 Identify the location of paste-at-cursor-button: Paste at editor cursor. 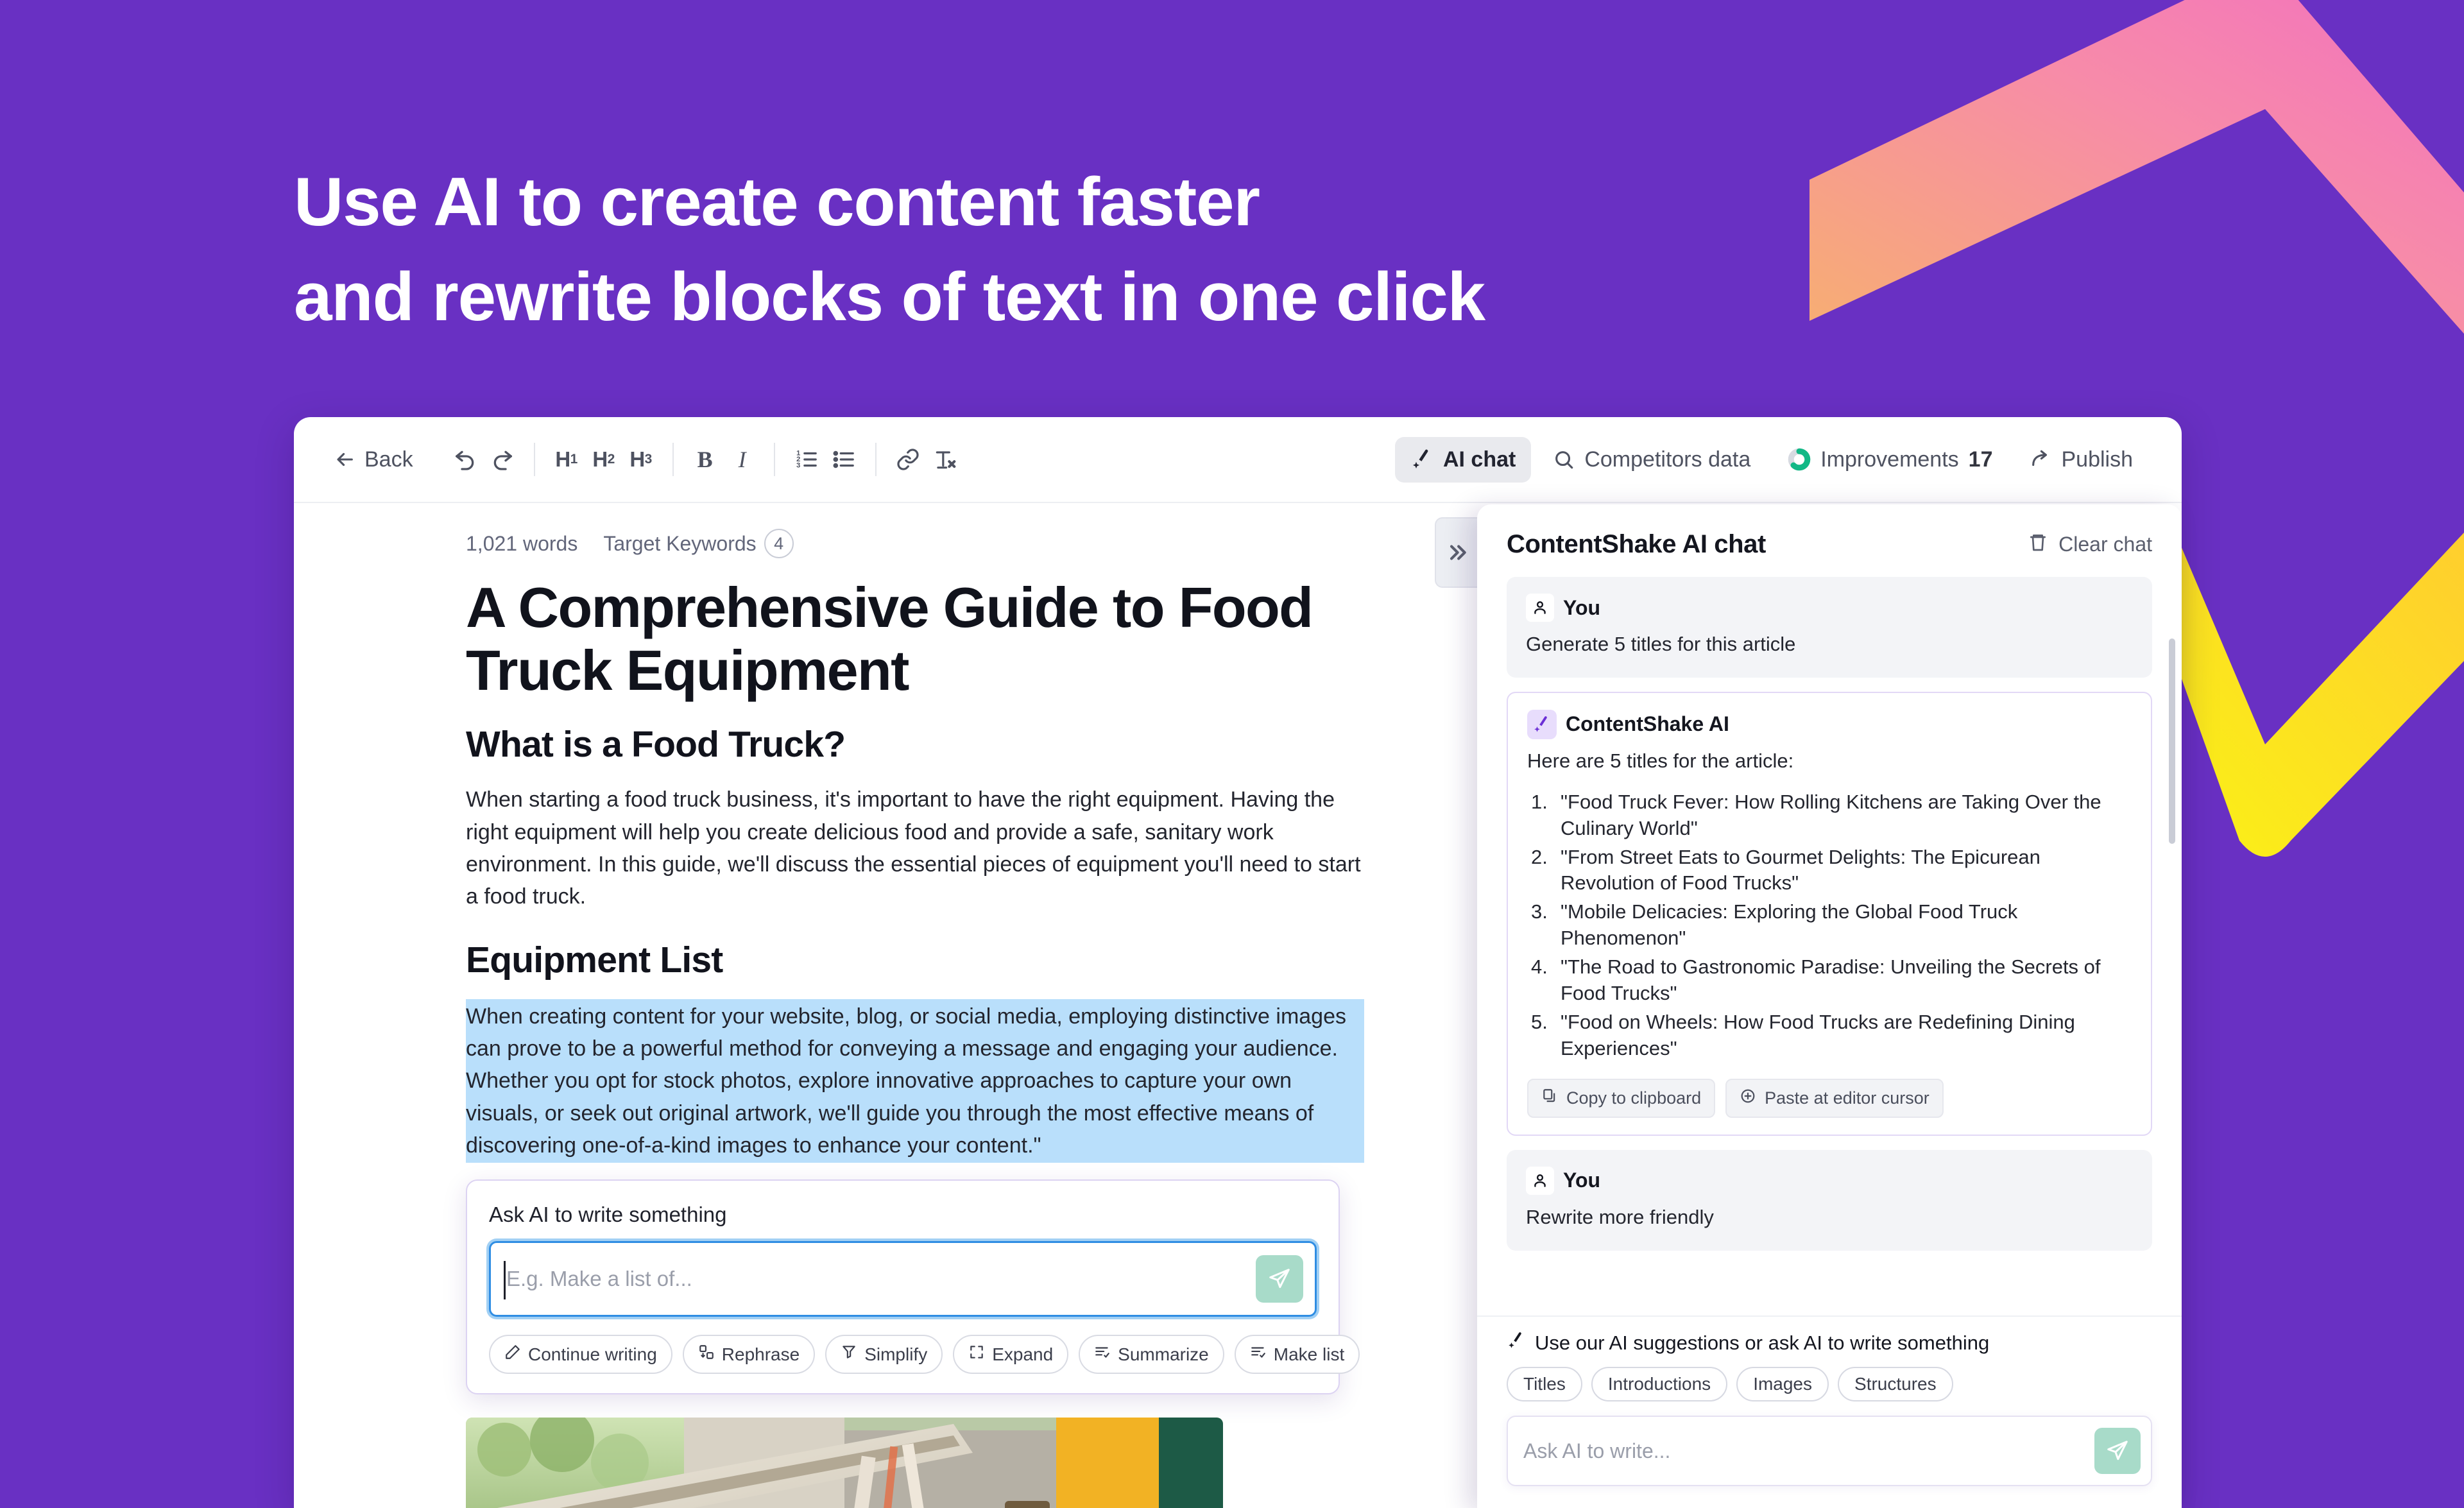
(1835, 1098).